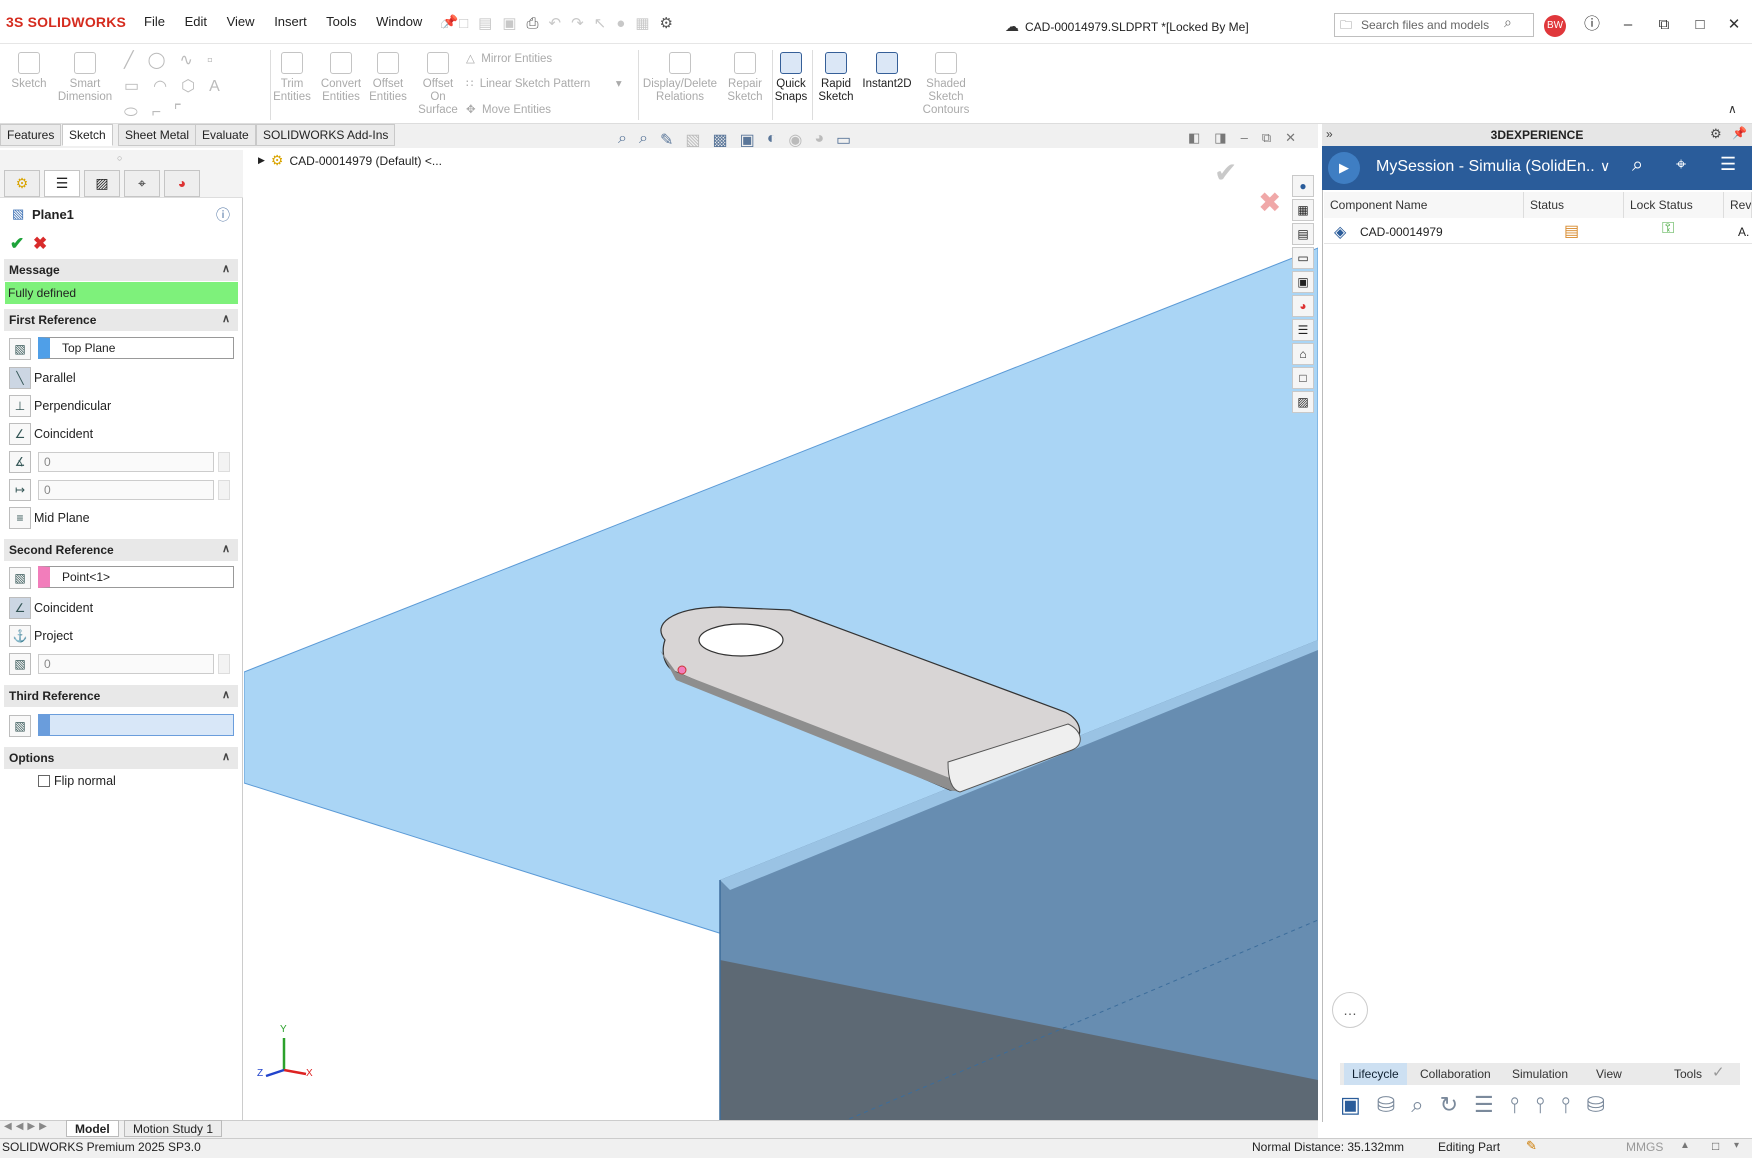  Describe the element at coordinates (399, 21) in the screenshot. I see `menu-window: Window` at that location.